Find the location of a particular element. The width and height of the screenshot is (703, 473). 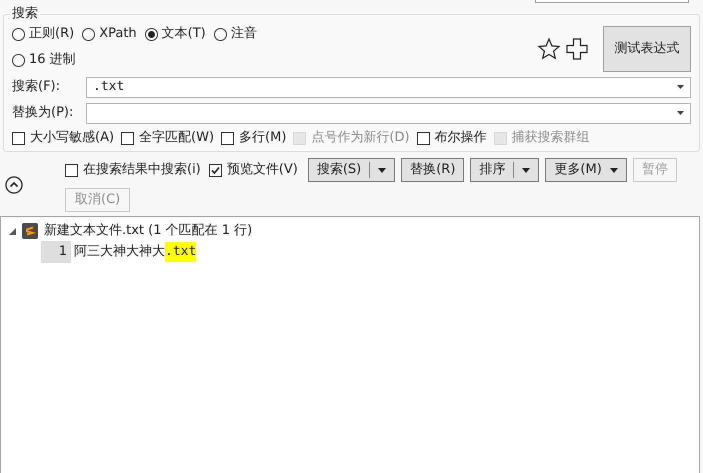

star-icon is located at coordinates (549, 49).